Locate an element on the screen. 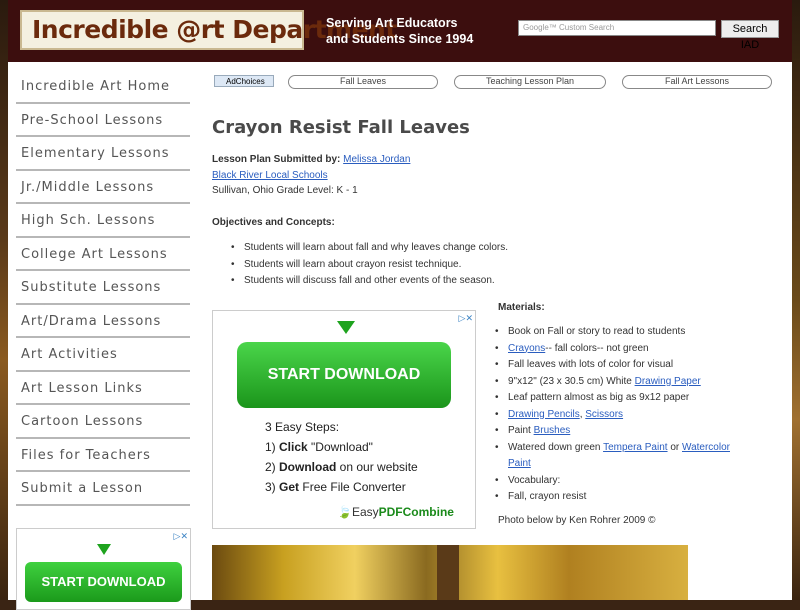 This screenshot has height=610, width=800. list-item: Vocabulary: is located at coordinates (622, 481).